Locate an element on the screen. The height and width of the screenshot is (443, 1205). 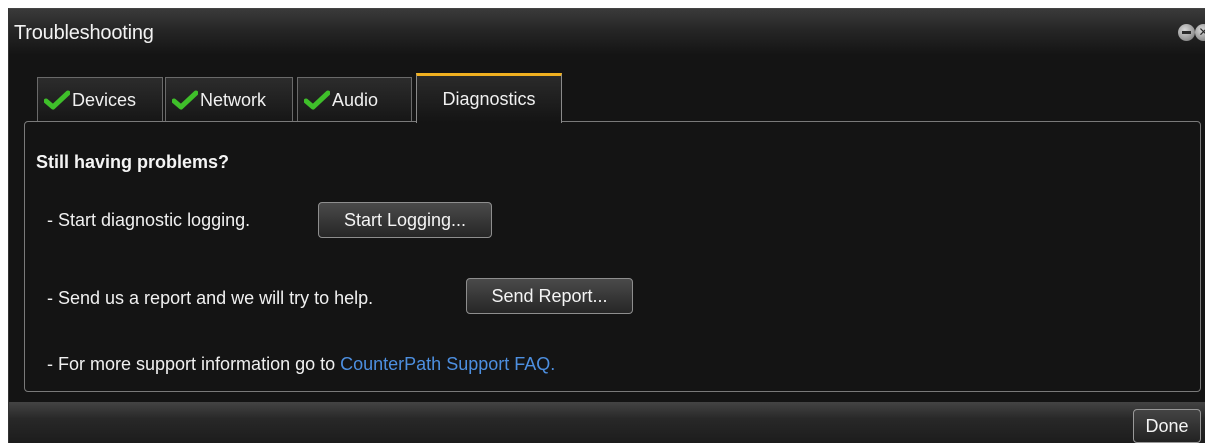
tab-bar: Devices Network Audio Diagnostics is located at coordinates (531, 98).